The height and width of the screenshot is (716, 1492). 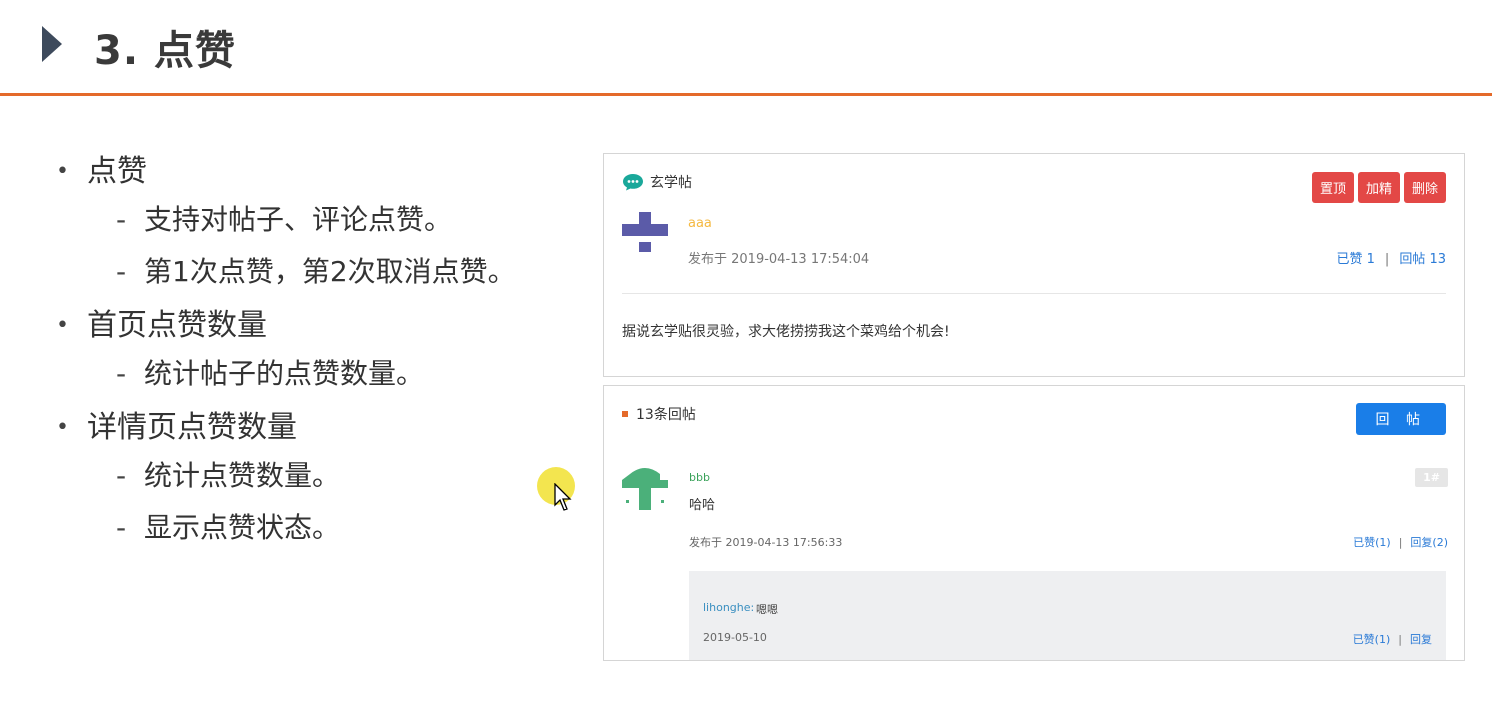 I want to click on pin-button: 置顶, so click(x=1332, y=187).